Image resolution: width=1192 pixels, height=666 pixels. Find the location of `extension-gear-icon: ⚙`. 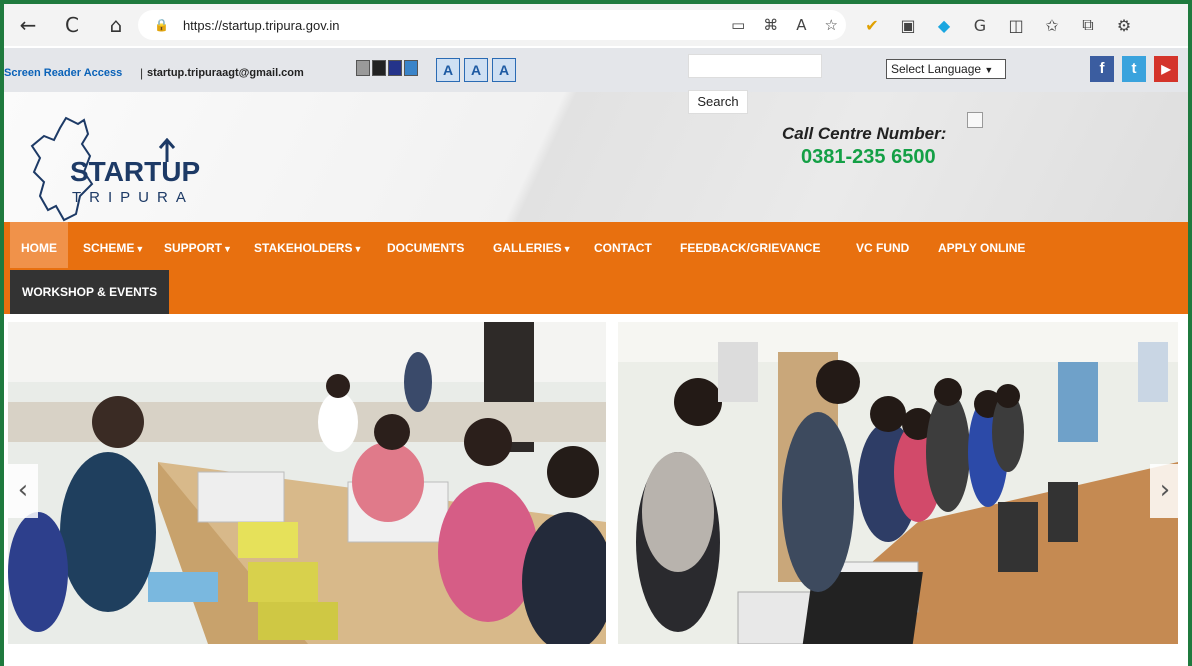

extension-gear-icon: ⚙ is located at coordinates (1124, 25).